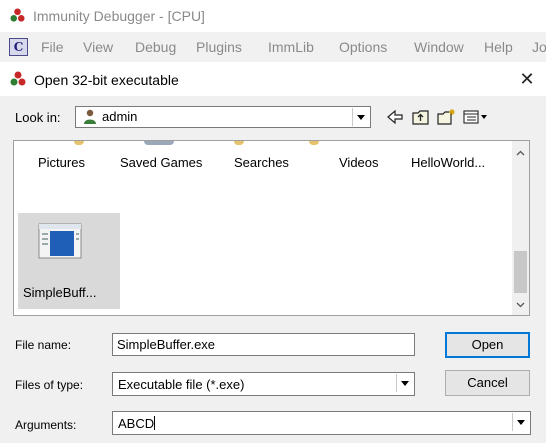 The height and width of the screenshot is (443, 546). Describe the element at coordinates (263, 384) in the screenshot. I see `file-type-select: Executable file (*.exe)` at that location.